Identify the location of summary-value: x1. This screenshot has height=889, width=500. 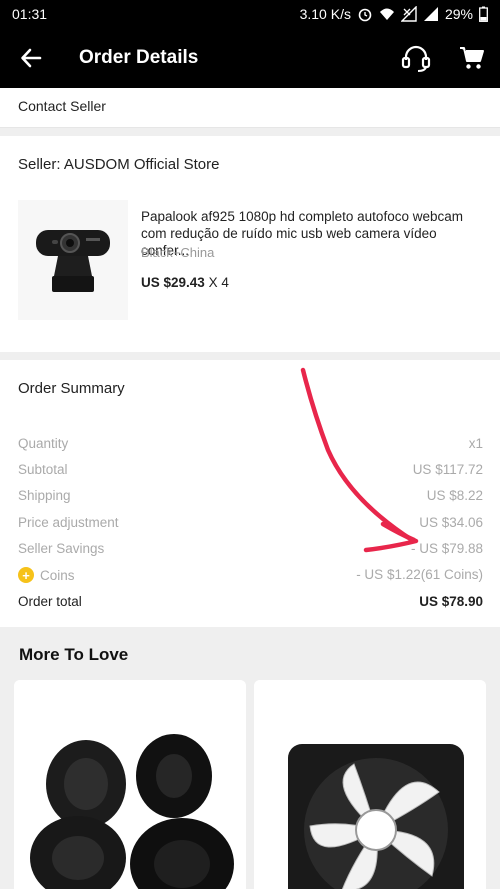
(475, 443).